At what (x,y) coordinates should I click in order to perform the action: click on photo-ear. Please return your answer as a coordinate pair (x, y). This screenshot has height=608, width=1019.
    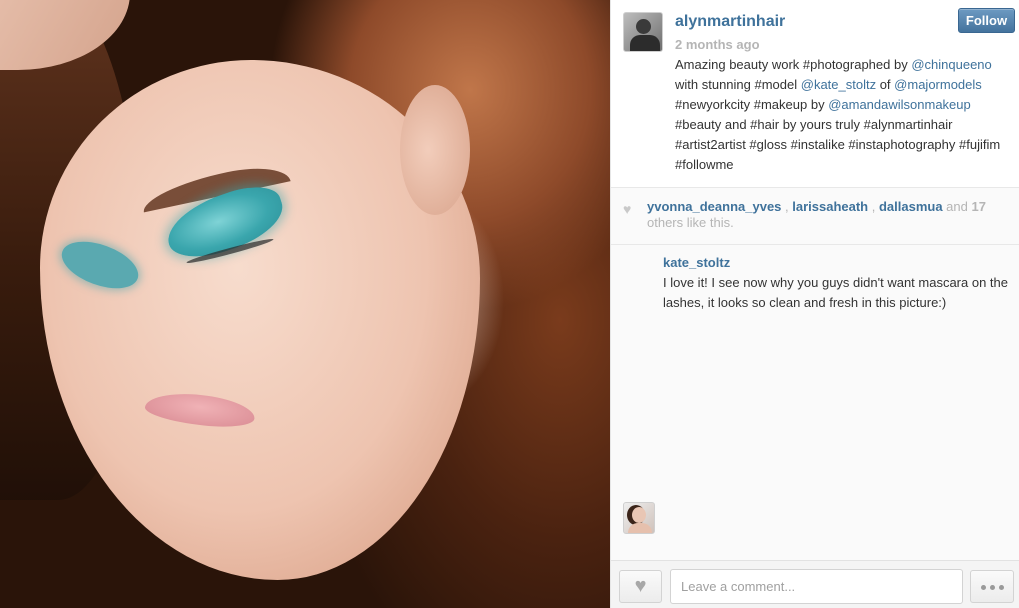
    Looking at the image, I should click on (435, 150).